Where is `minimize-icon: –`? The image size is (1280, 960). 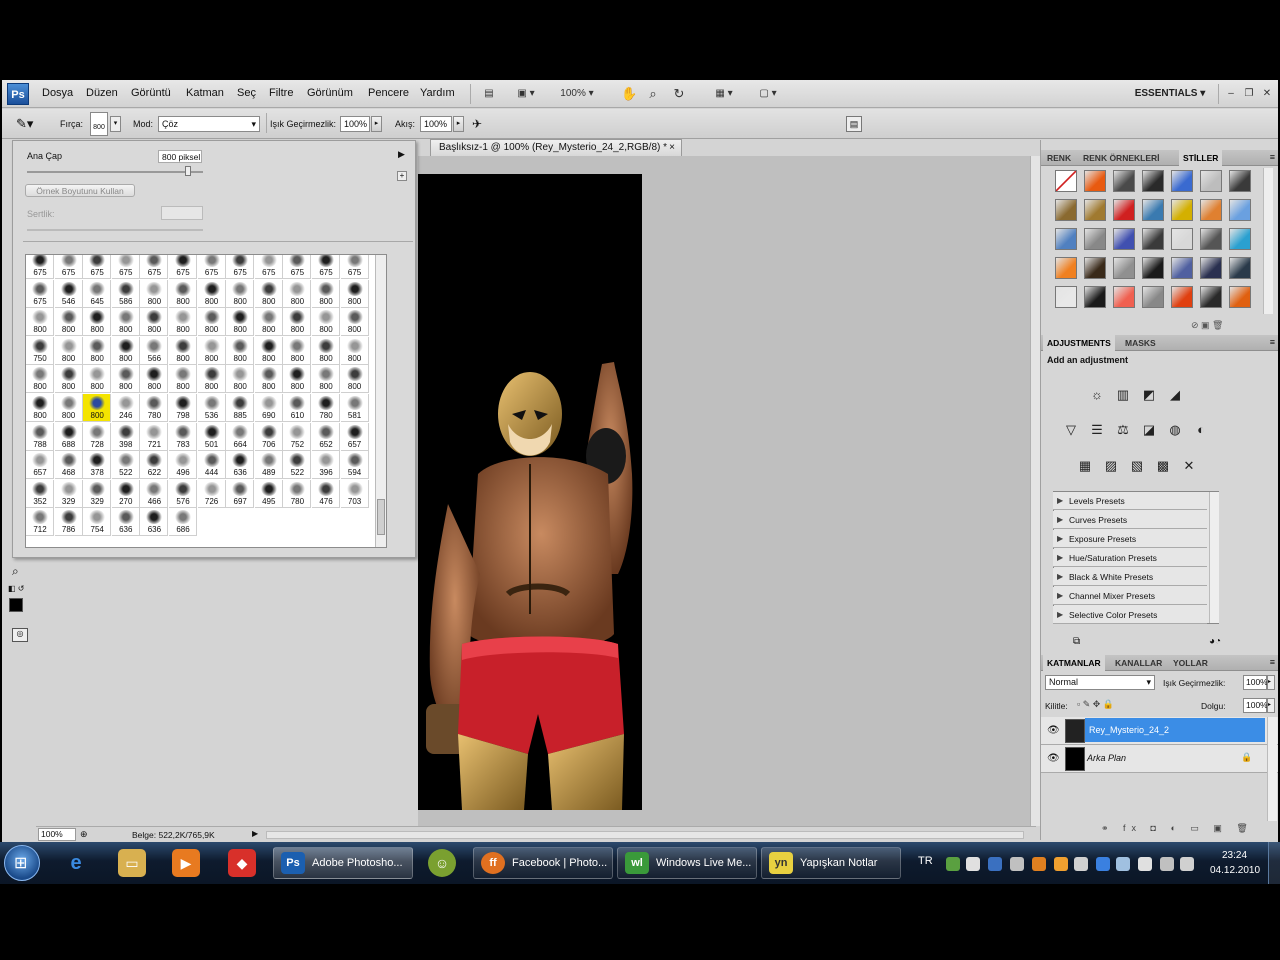
minimize-icon: – is located at coordinates (1231, 94).